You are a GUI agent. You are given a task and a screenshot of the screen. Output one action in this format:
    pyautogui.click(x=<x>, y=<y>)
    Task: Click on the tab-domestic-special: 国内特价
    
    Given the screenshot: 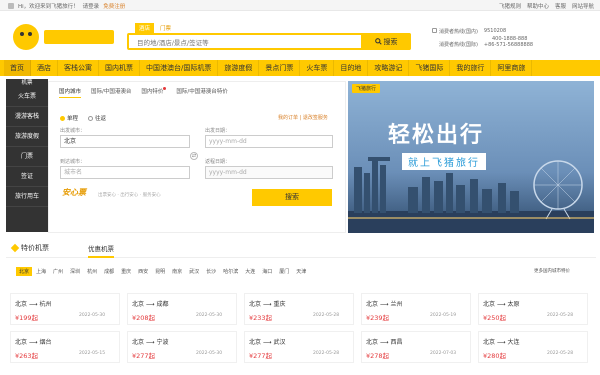 What is the action you would take?
    pyautogui.click(x=154, y=92)
    